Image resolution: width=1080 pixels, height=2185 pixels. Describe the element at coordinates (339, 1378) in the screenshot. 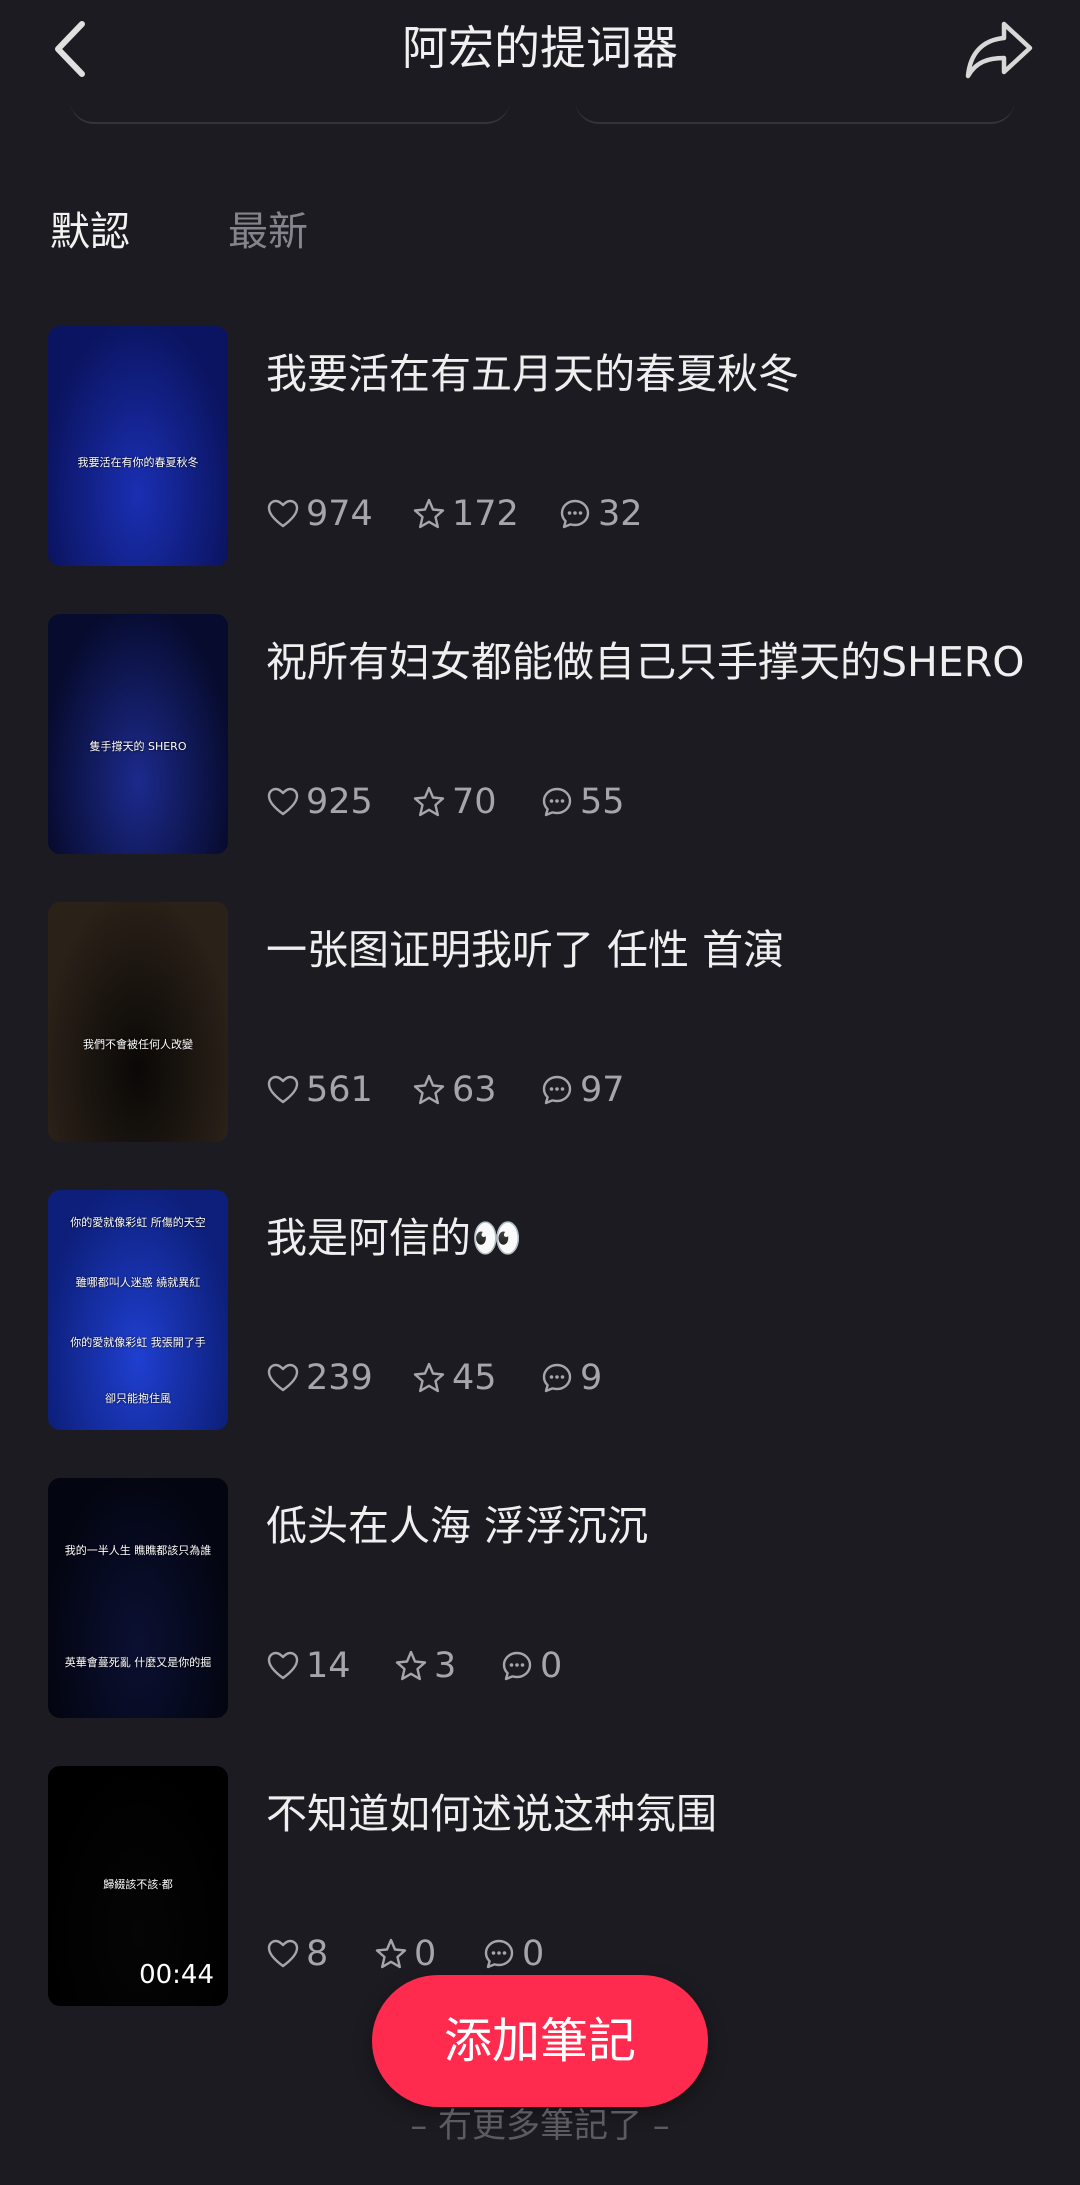

I see `like-count-value: 239` at that location.